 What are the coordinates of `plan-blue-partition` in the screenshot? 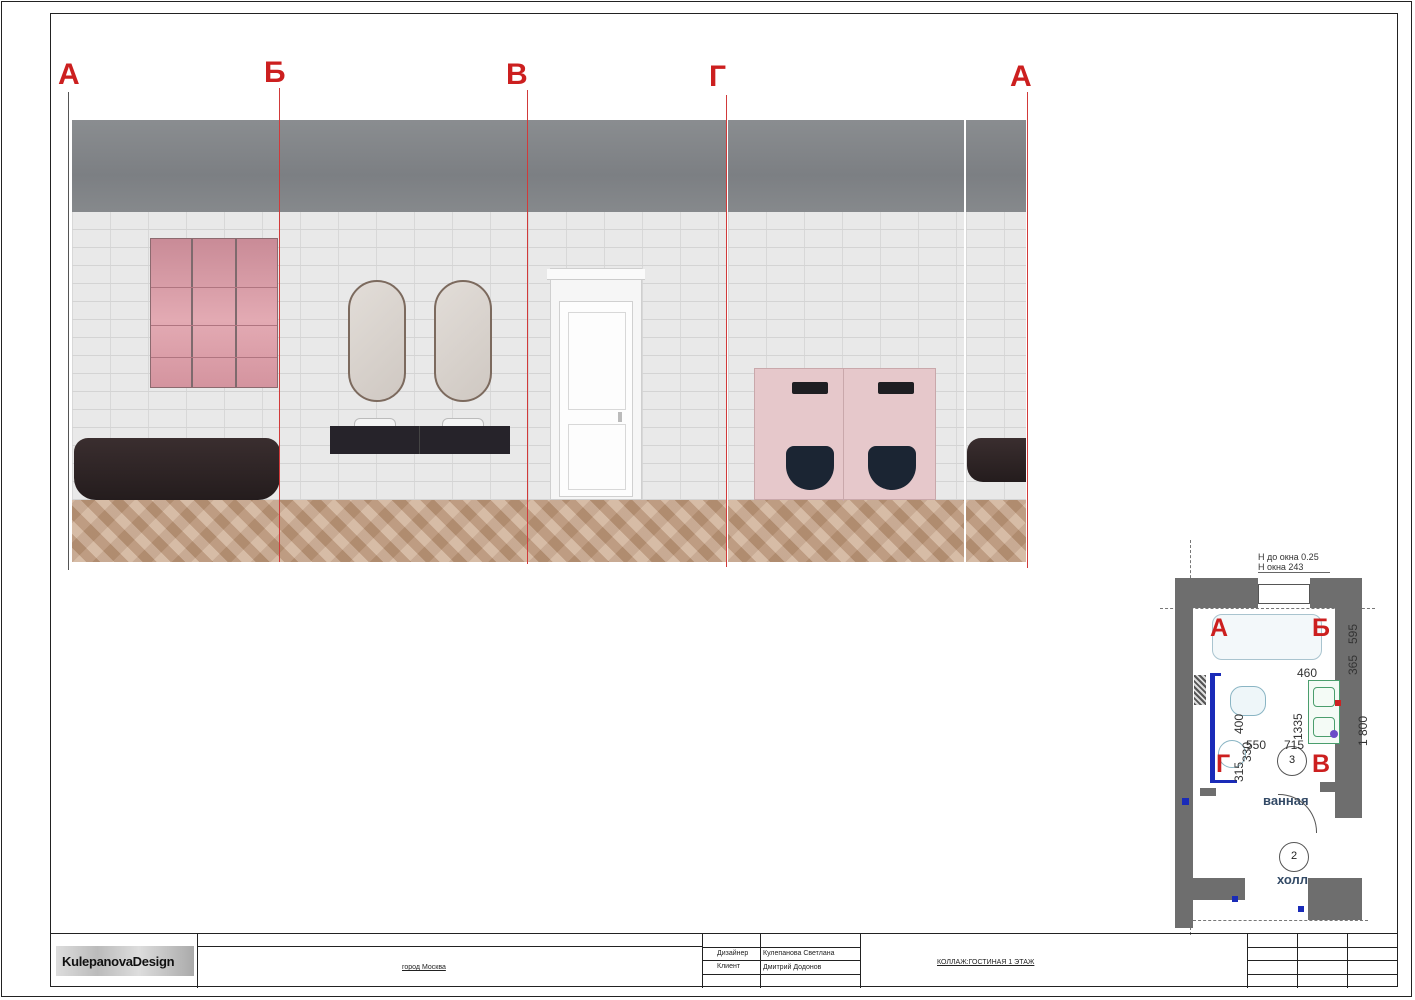 It's located at (1212, 728).